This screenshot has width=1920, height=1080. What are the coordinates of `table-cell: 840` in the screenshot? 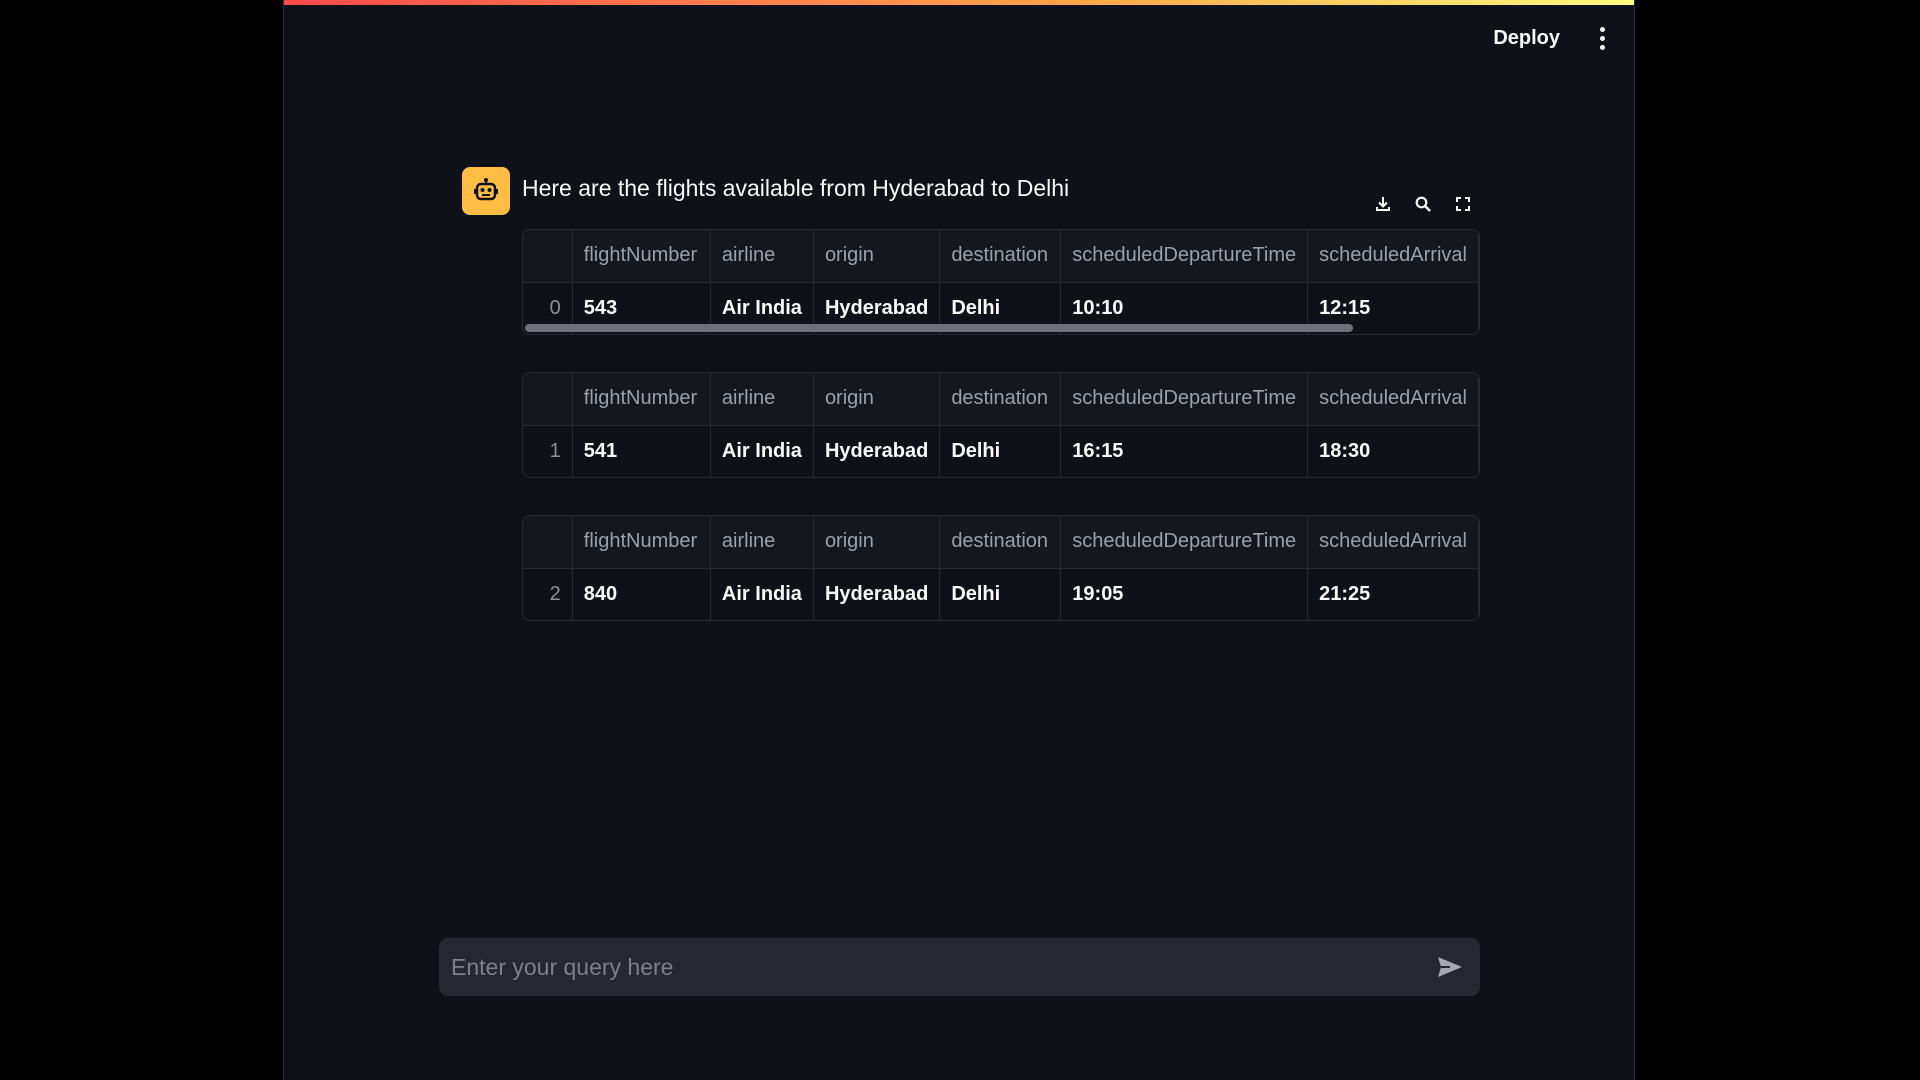 It's located at (641, 594).